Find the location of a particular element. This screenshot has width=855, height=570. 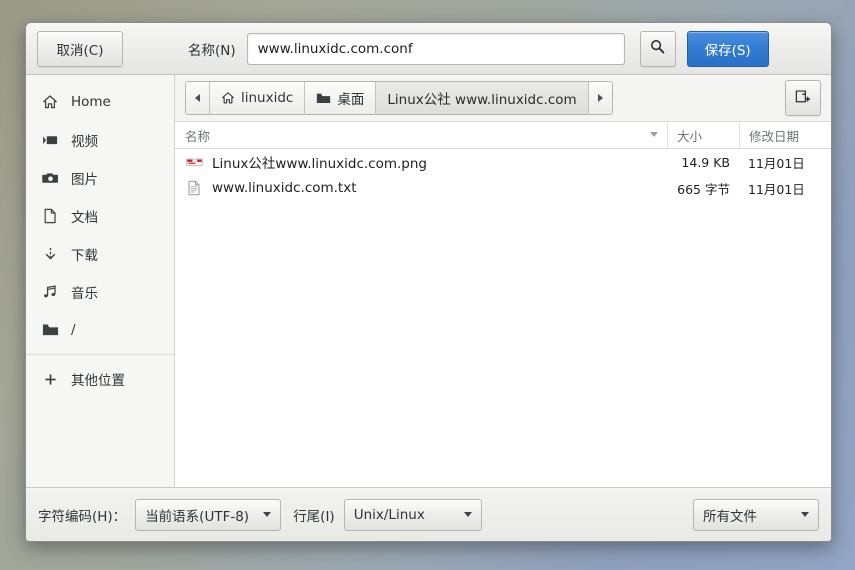

new-folder-icon is located at coordinates (803, 98).